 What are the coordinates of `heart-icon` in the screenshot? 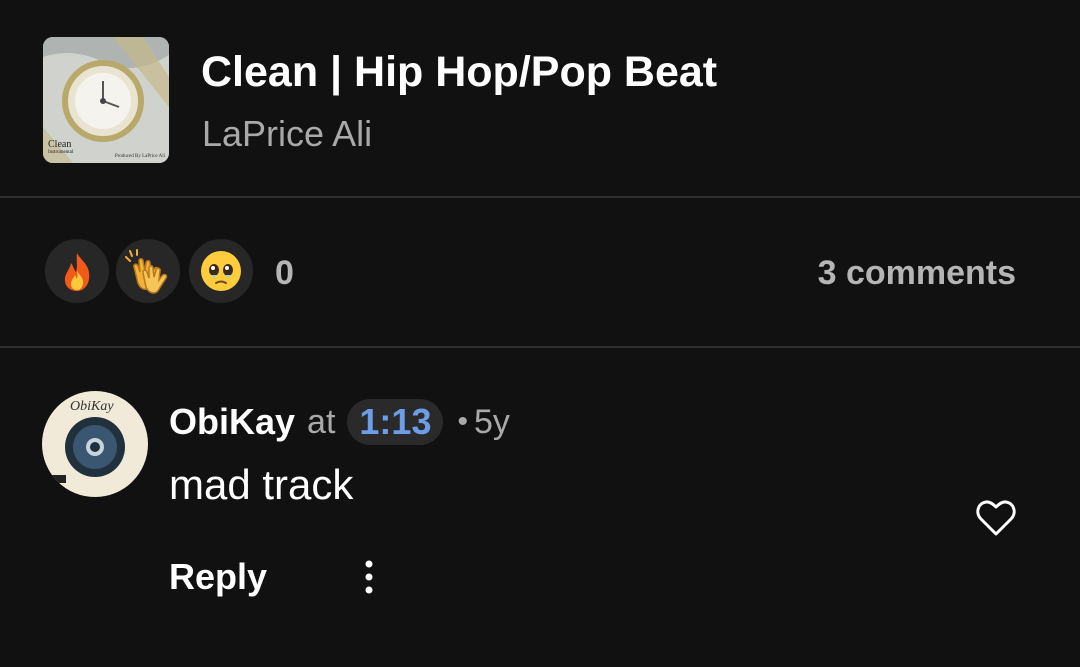 It's located at (996, 518).